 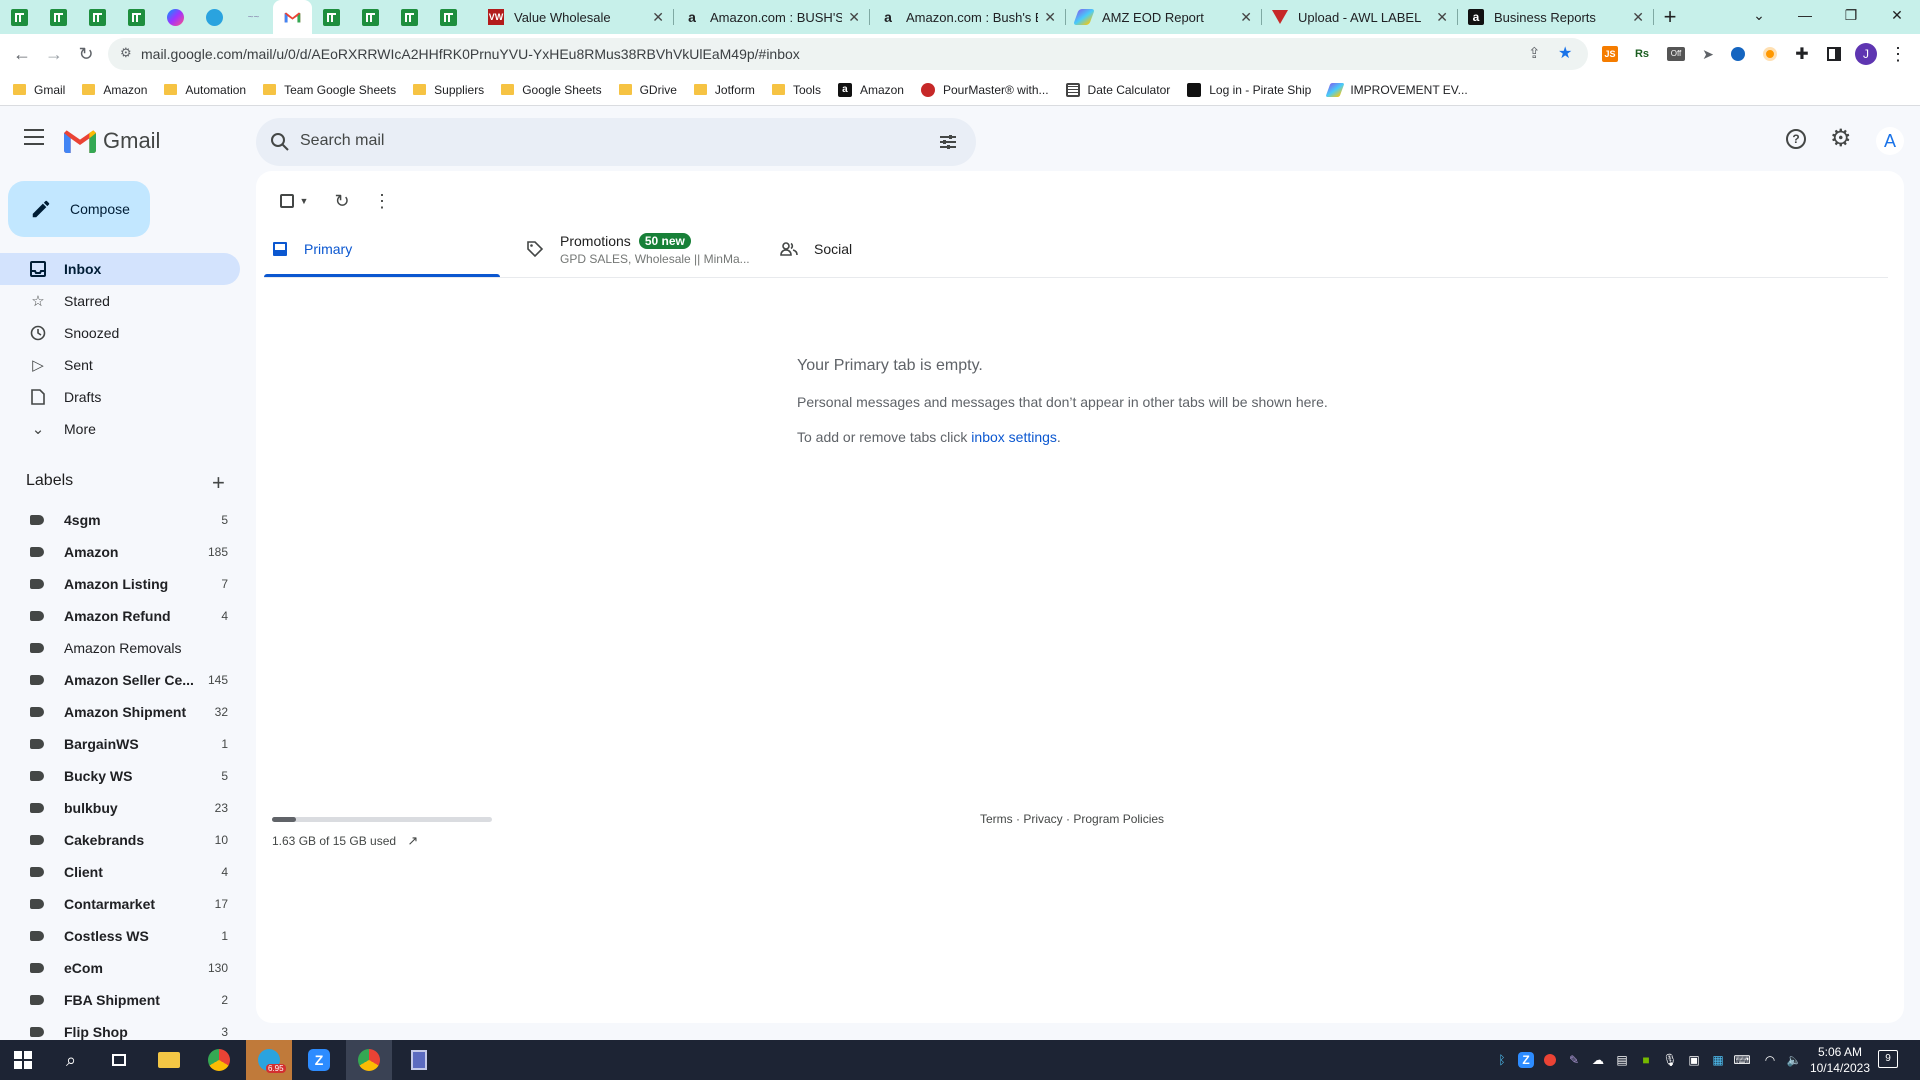 What do you see at coordinates (419, 1060) in the screenshot?
I see `calculator-icon` at bounding box center [419, 1060].